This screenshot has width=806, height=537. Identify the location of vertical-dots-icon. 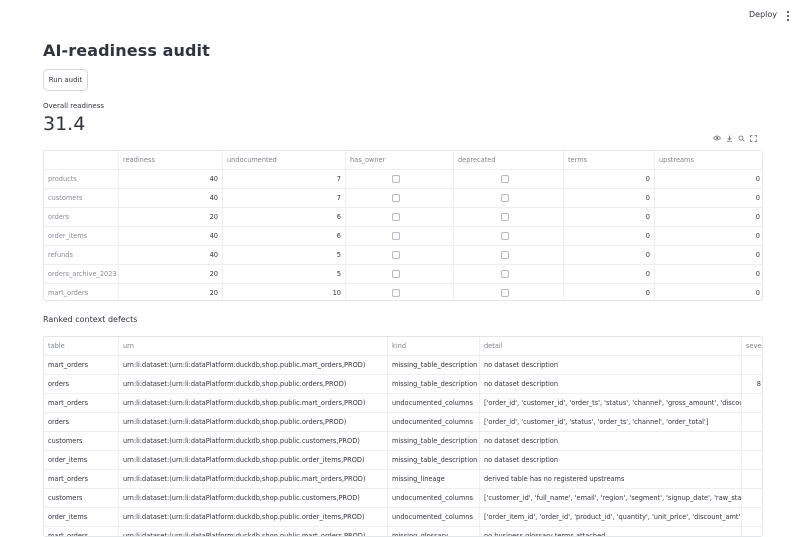
(788, 16).